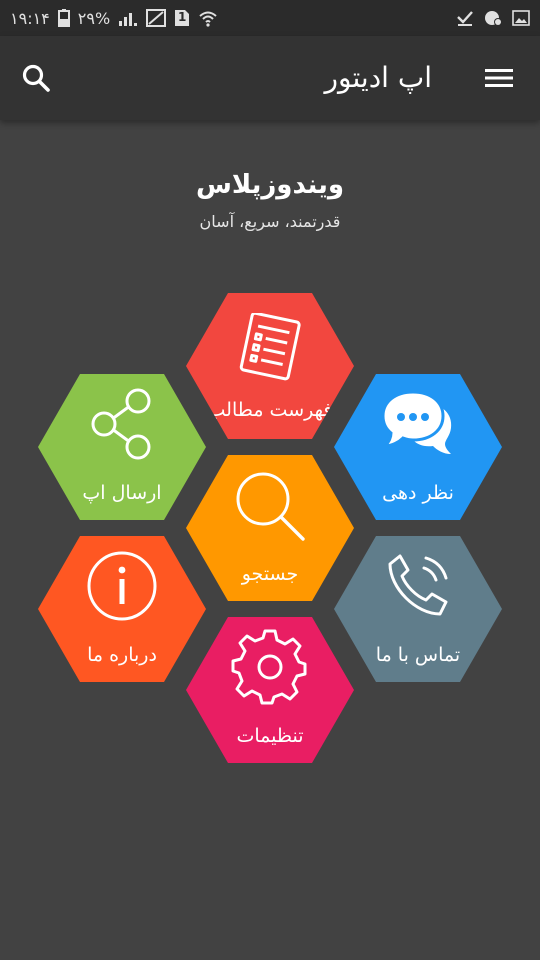  I want to click on contact-label: تماس با ما, so click(418, 655).